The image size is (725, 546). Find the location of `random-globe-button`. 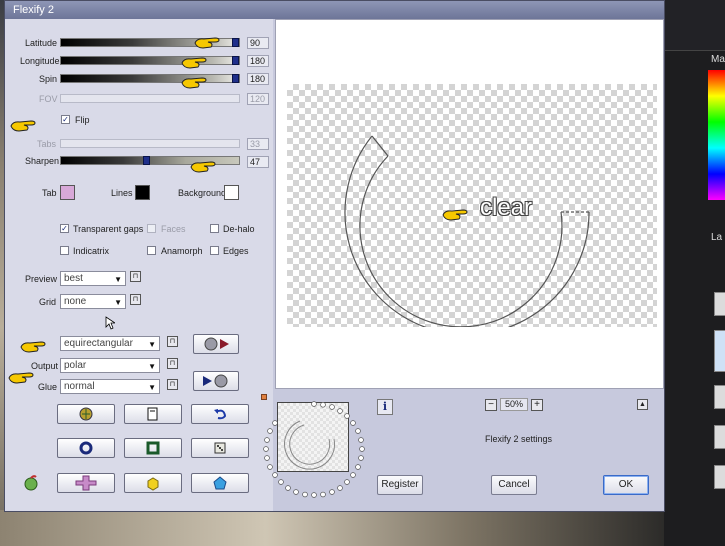

random-globe-button is located at coordinates (86, 414).